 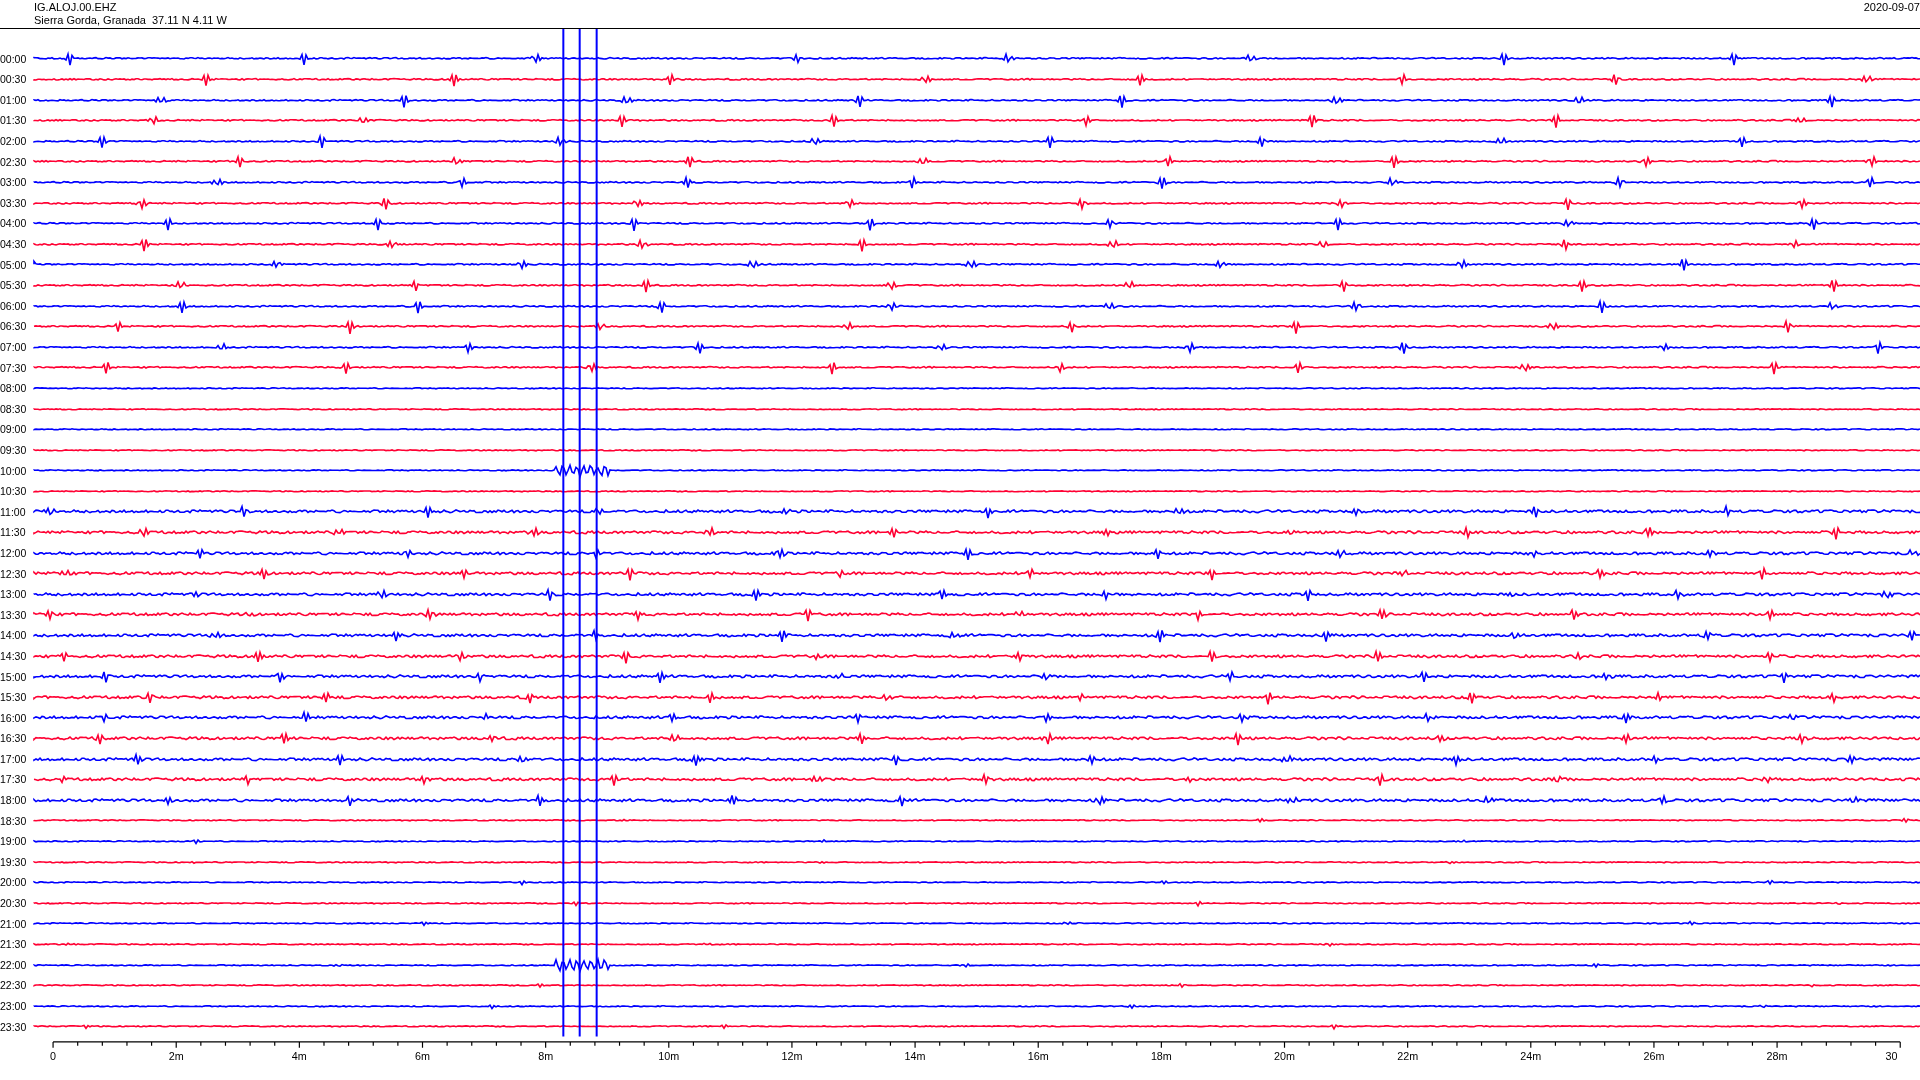 What do you see at coordinates (14, 120) in the screenshot?
I see `time-label: 01:30` at bounding box center [14, 120].